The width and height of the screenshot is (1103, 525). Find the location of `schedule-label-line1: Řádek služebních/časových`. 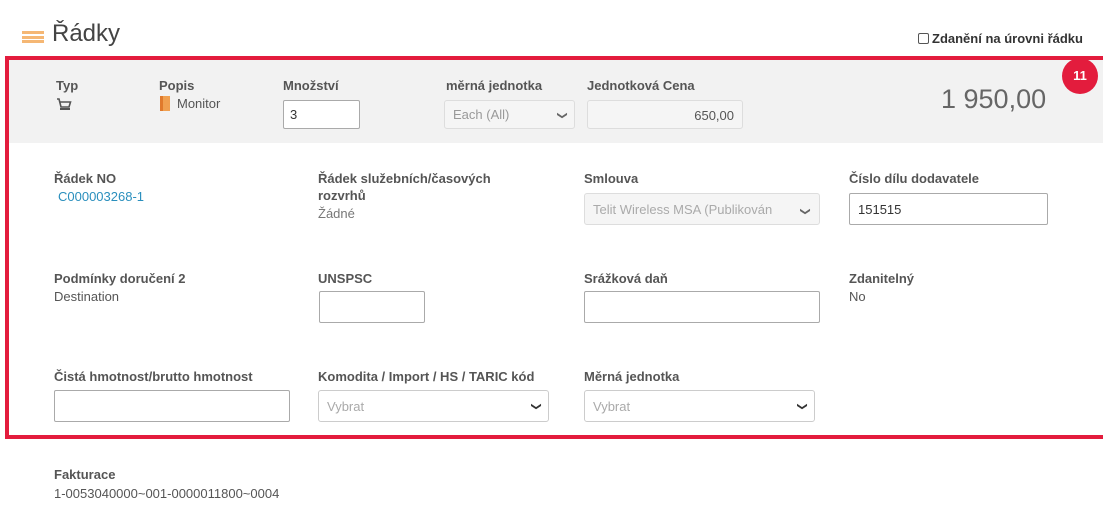

schedule-label-line1: Řádek služebních/časových is located at coordinates (404, 178).